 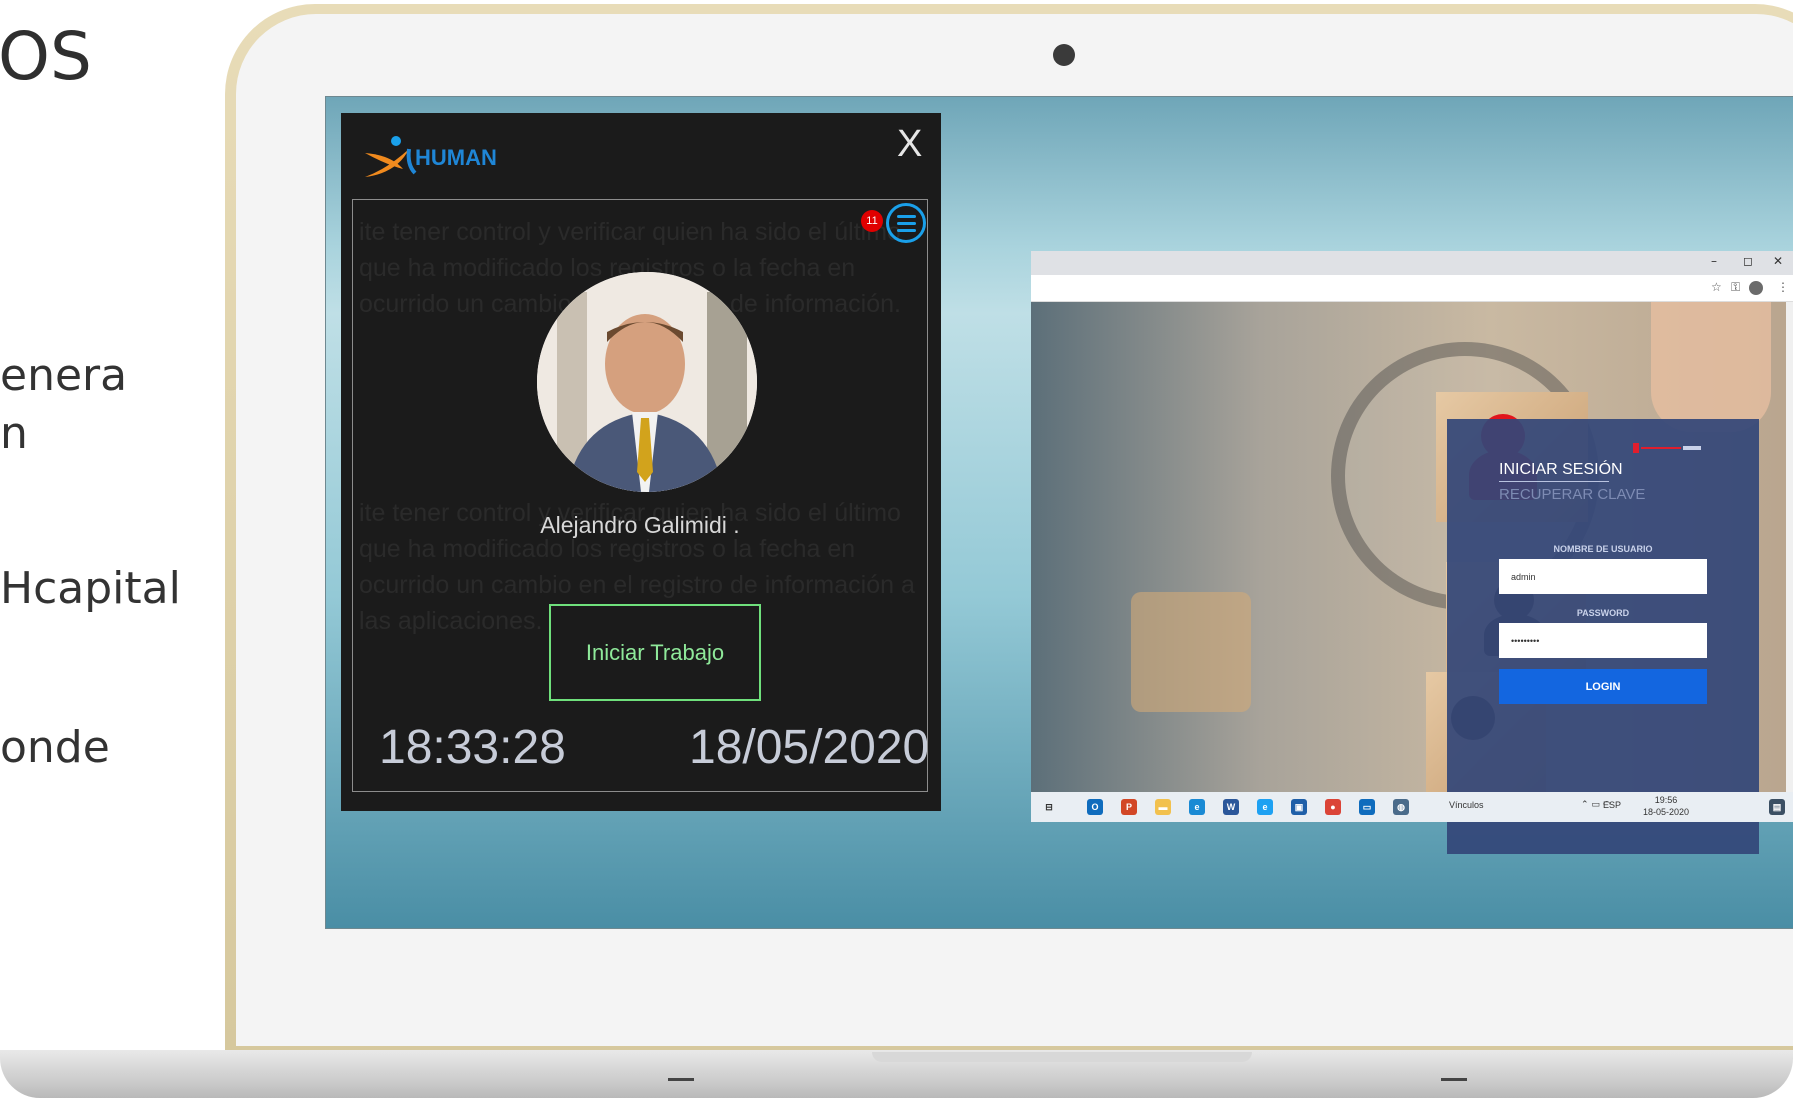 I want to click on notifications-icon: ▤, so click(x=1777, y=807).